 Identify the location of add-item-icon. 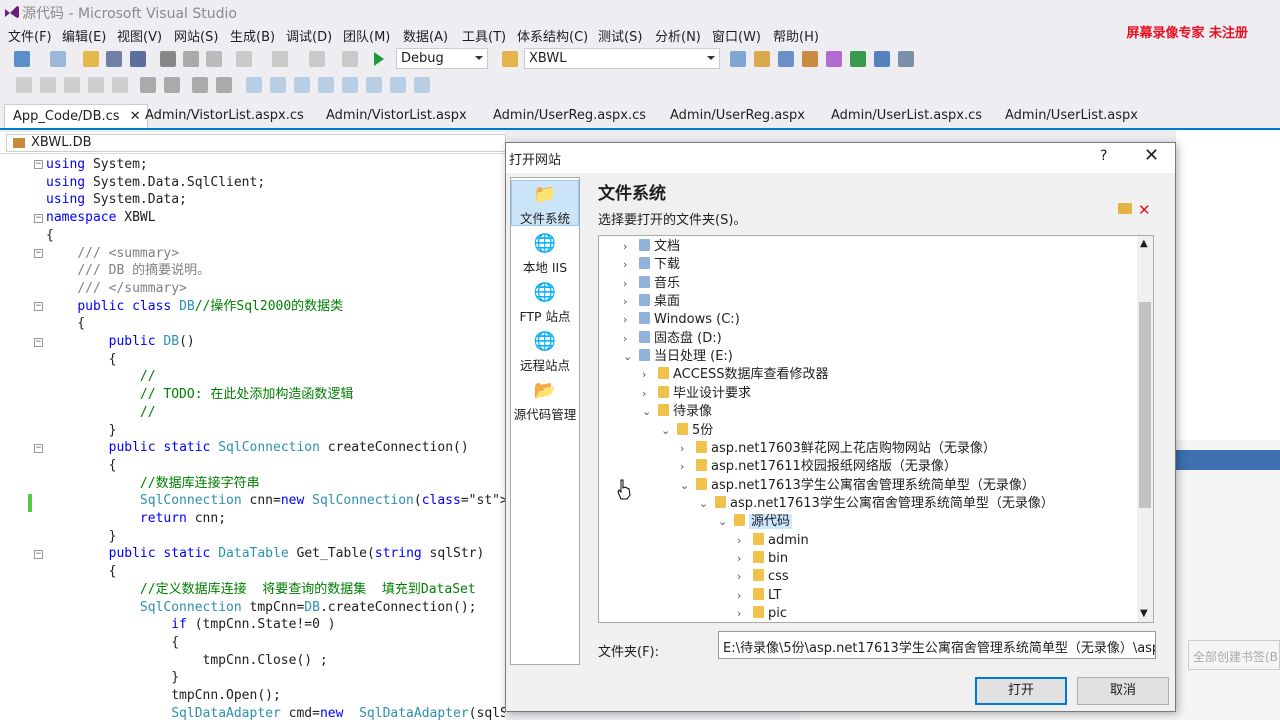
(58, 59).